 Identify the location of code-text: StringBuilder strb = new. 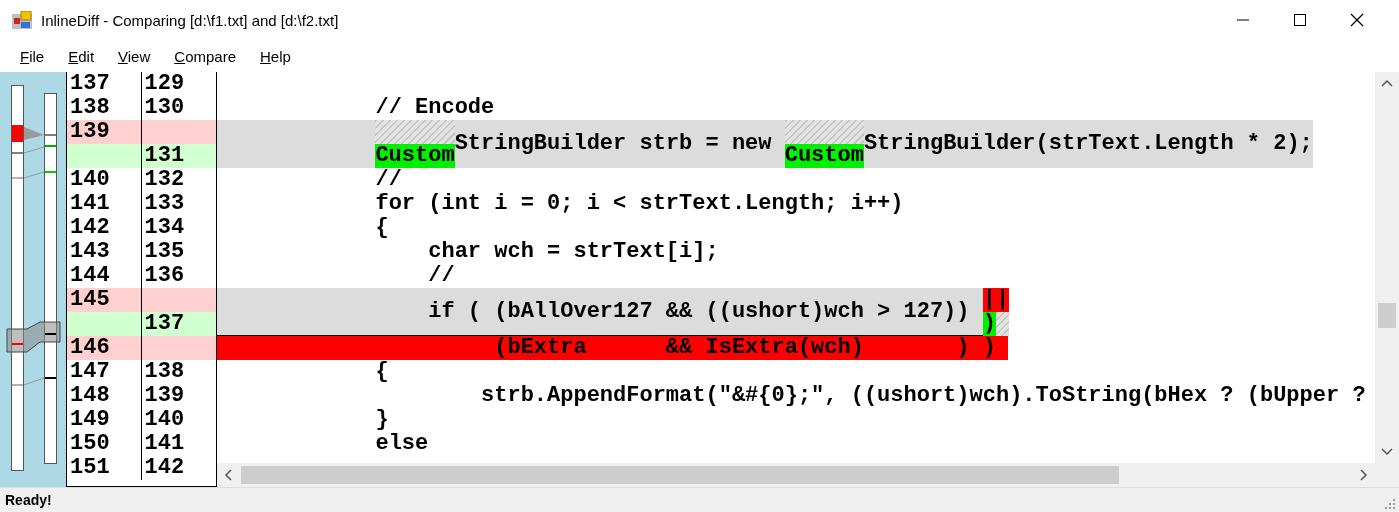
(613, 144).